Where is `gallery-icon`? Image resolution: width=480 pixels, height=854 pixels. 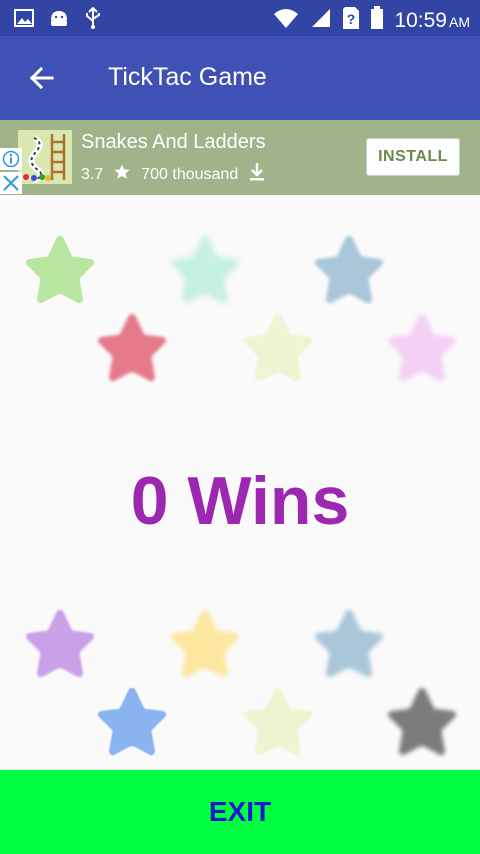
gallery-icon is located at coordinates (24, 20).